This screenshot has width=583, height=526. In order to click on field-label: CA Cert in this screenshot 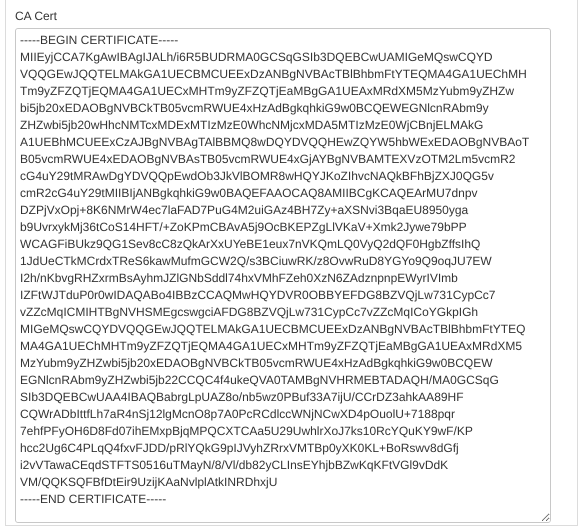, I will do `click(36, 16)`.